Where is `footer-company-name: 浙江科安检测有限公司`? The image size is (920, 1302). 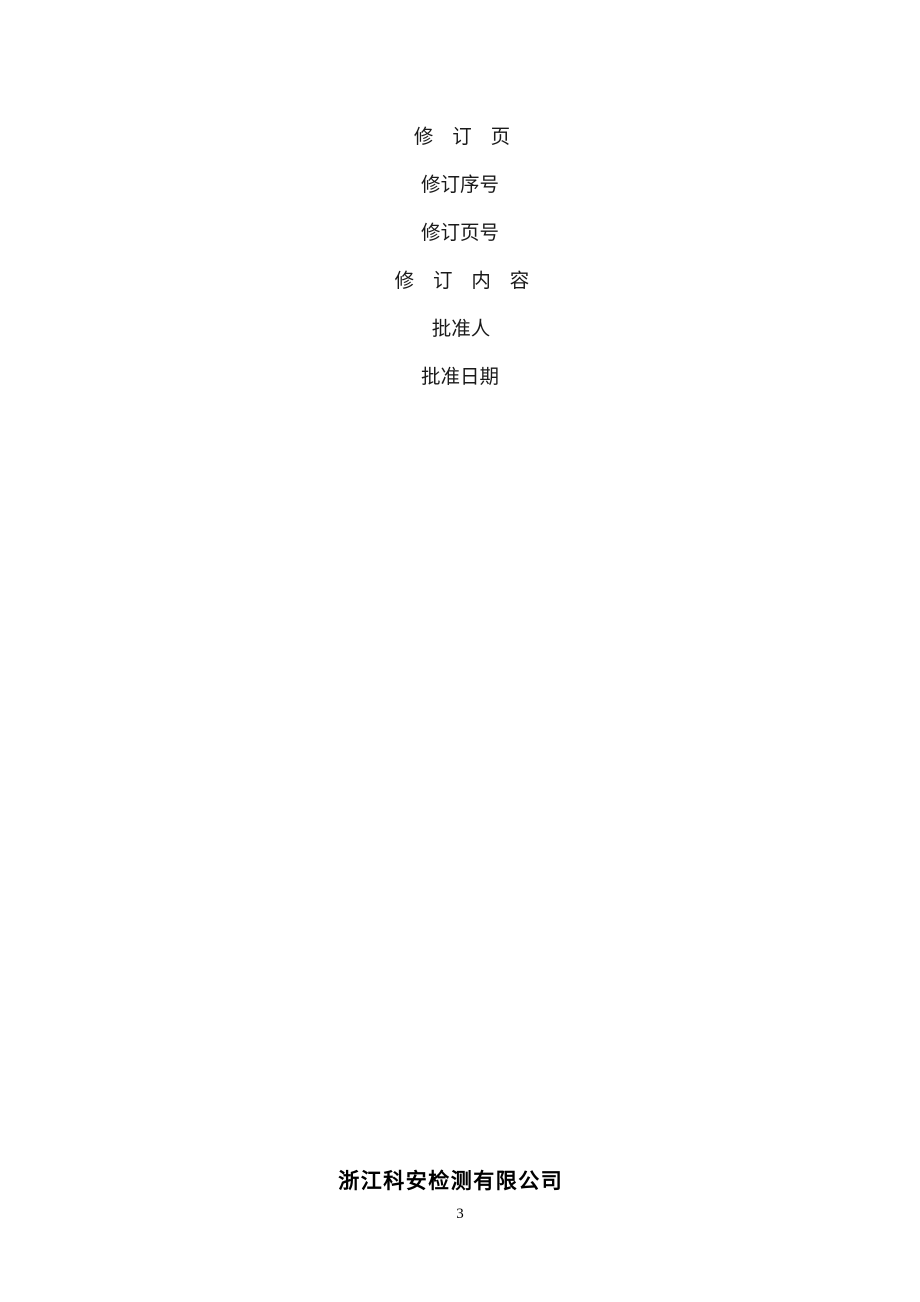 footer-company-name: 浙江科安检测有限公司 is located at coordinates (451, 1181).